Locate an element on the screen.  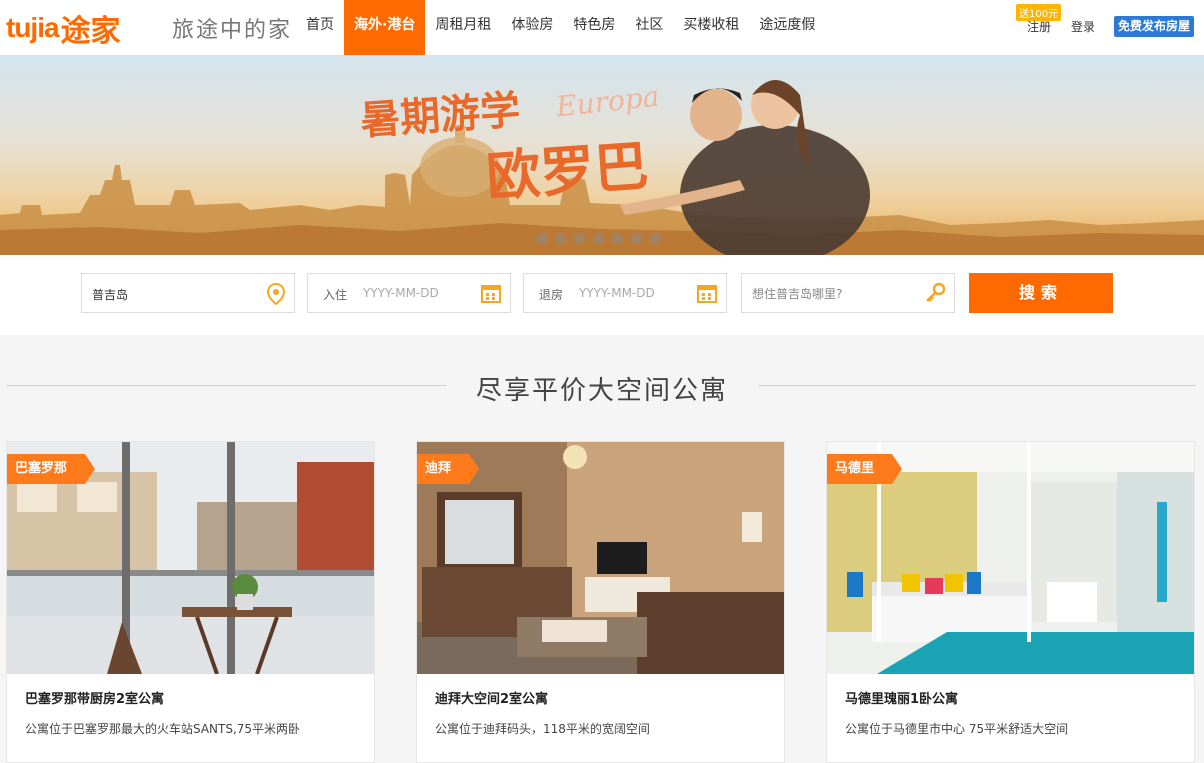
city-tag: 马德里 is located at coordinates (865, 469).